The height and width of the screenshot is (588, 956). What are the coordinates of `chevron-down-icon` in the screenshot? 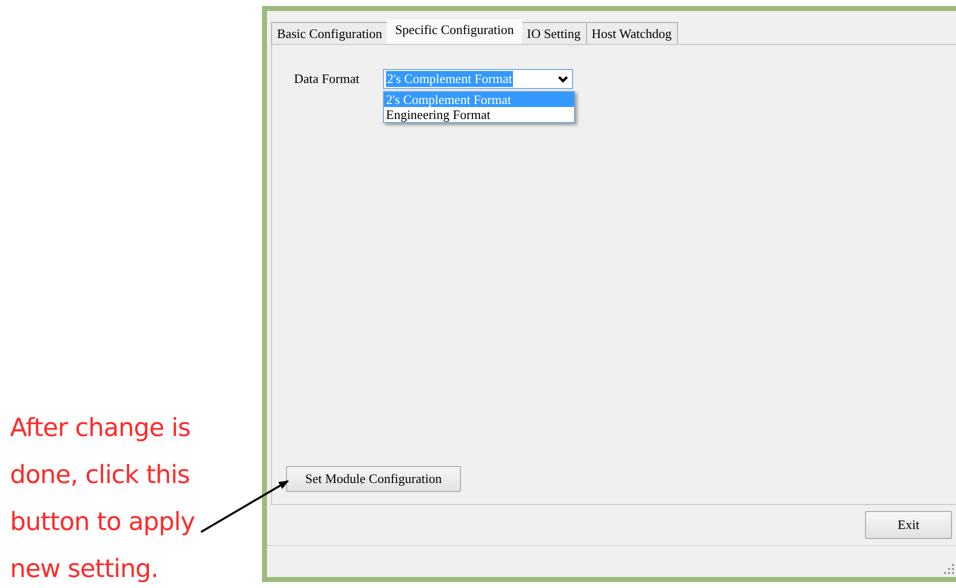 It's located at (563, 79).